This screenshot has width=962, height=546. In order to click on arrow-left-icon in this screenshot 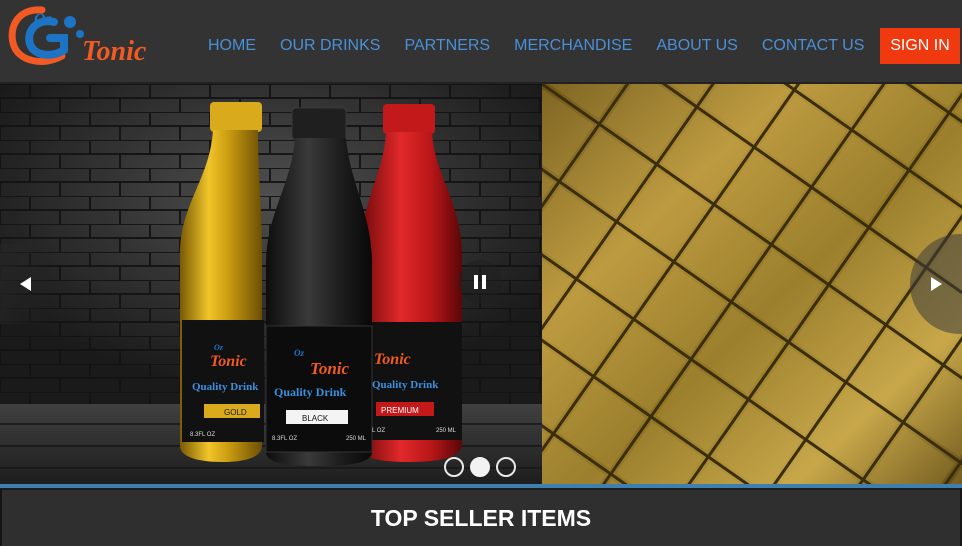, I will do `click(25, 284)`.